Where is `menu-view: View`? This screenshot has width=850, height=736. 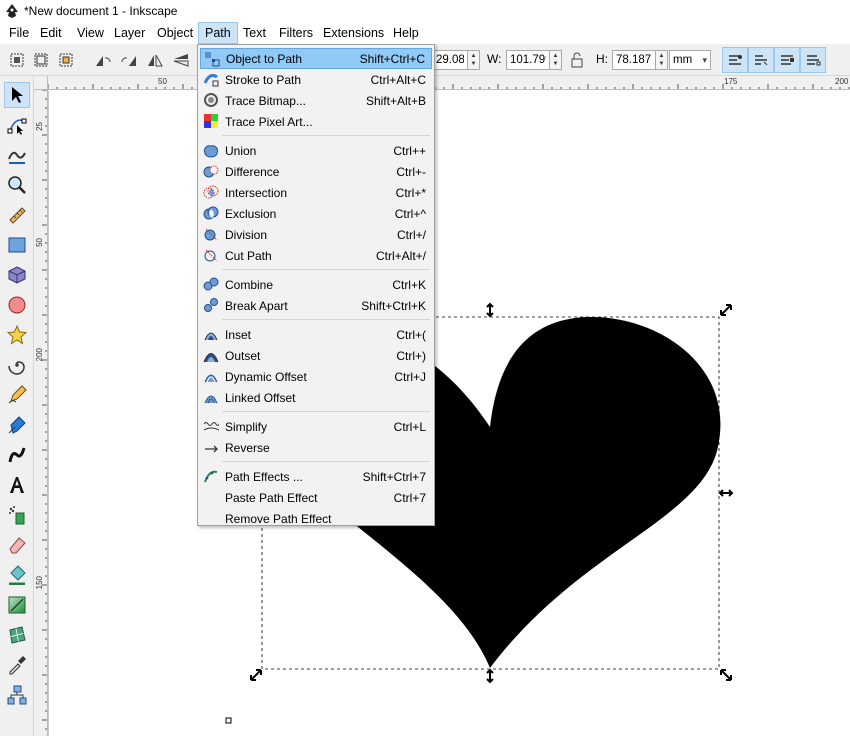
menu-view: View is located at coordinates (90, 33).